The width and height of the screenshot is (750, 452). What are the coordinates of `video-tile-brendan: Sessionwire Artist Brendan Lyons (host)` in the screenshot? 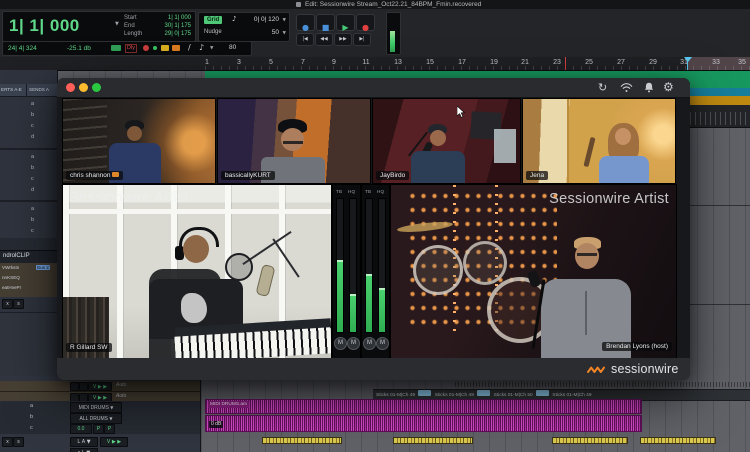 It's located at (533, 271).